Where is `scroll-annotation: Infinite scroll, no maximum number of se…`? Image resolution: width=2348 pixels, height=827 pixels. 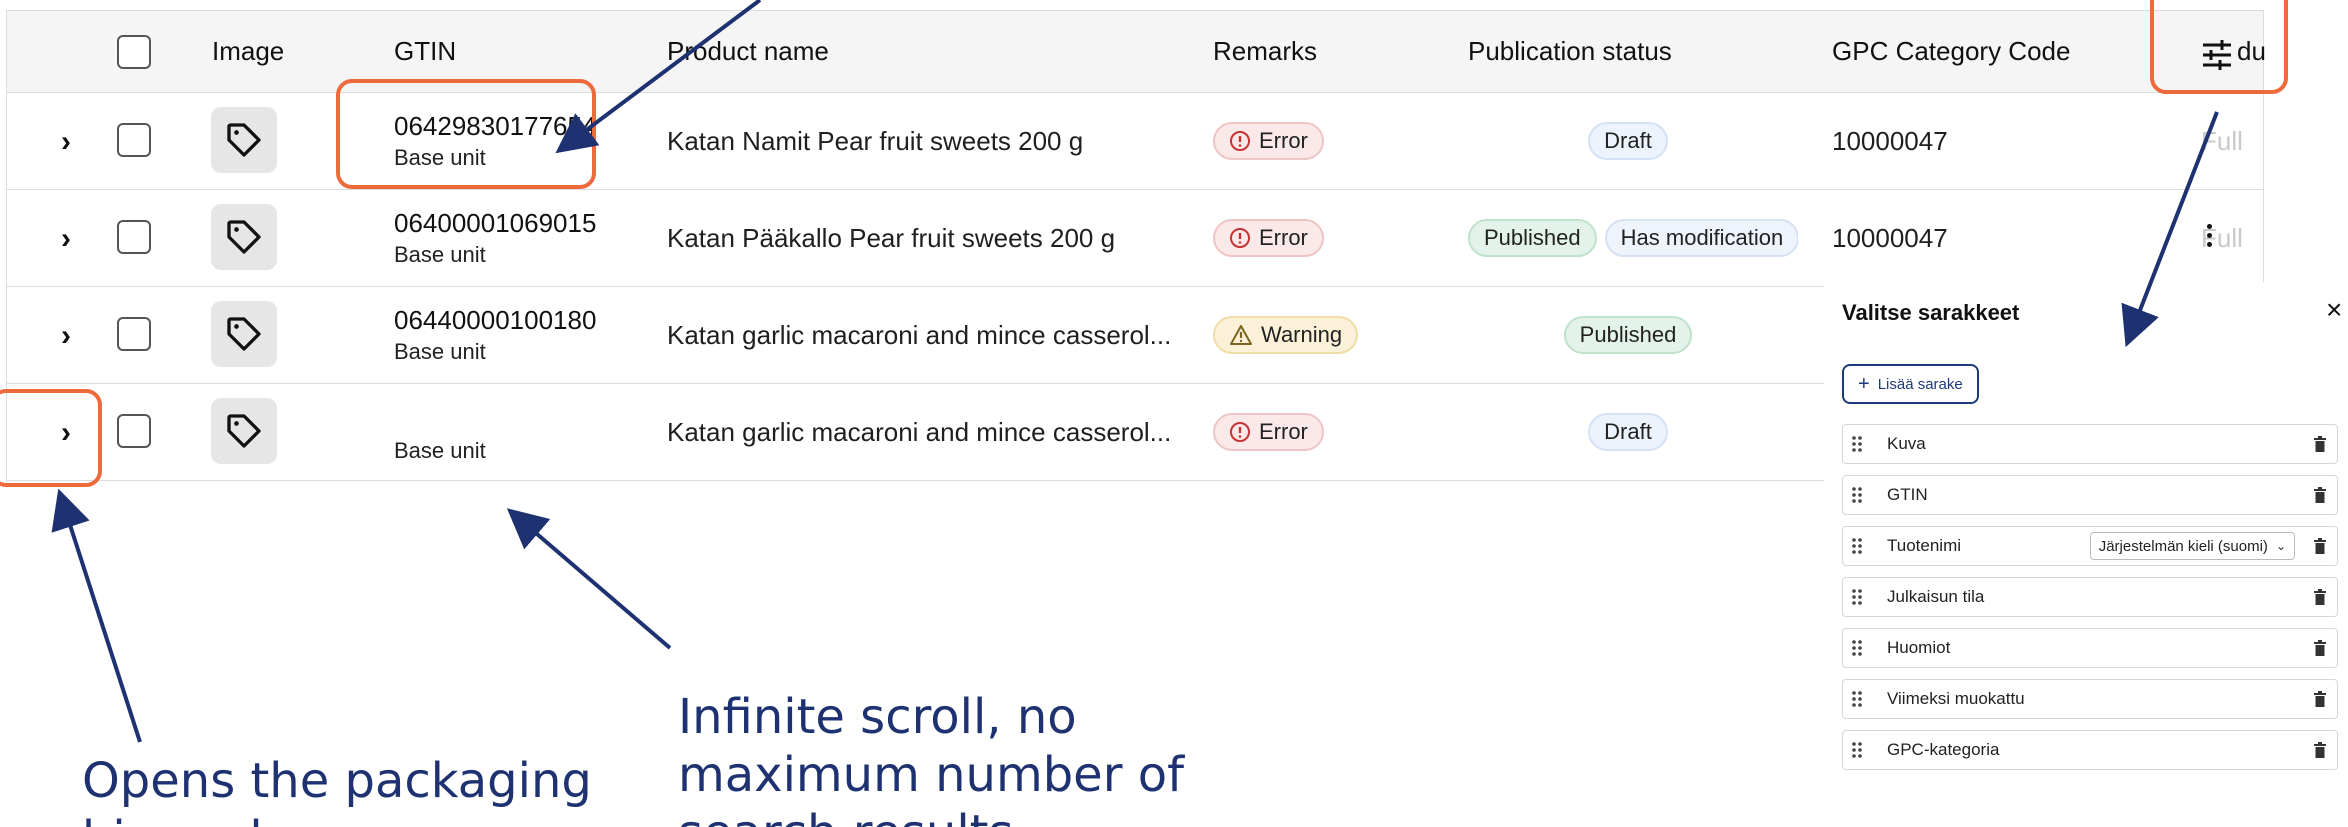 scroll-annotation: Infinite scroll, no maximum number of se… is located at coordinates (931, 758).